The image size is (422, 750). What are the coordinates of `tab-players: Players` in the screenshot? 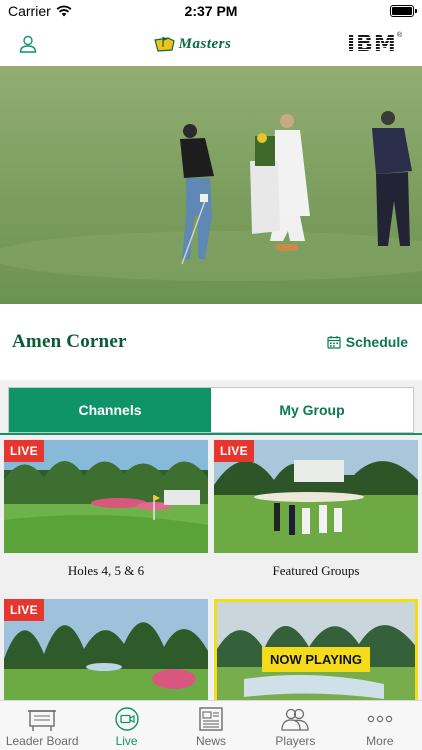 It's located at (295, 725).